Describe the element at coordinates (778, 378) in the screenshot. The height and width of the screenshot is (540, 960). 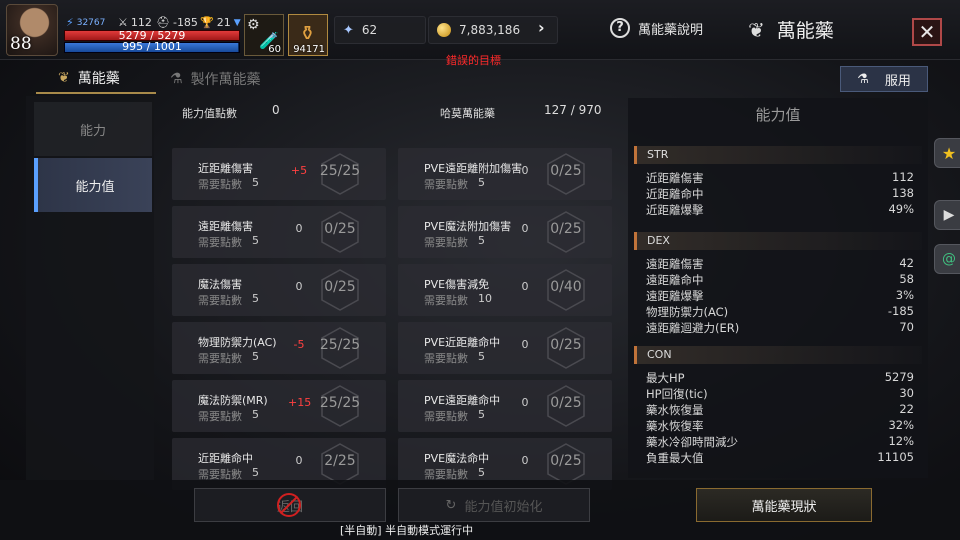
I see `stat-row: 最大HP 5279` at that location.